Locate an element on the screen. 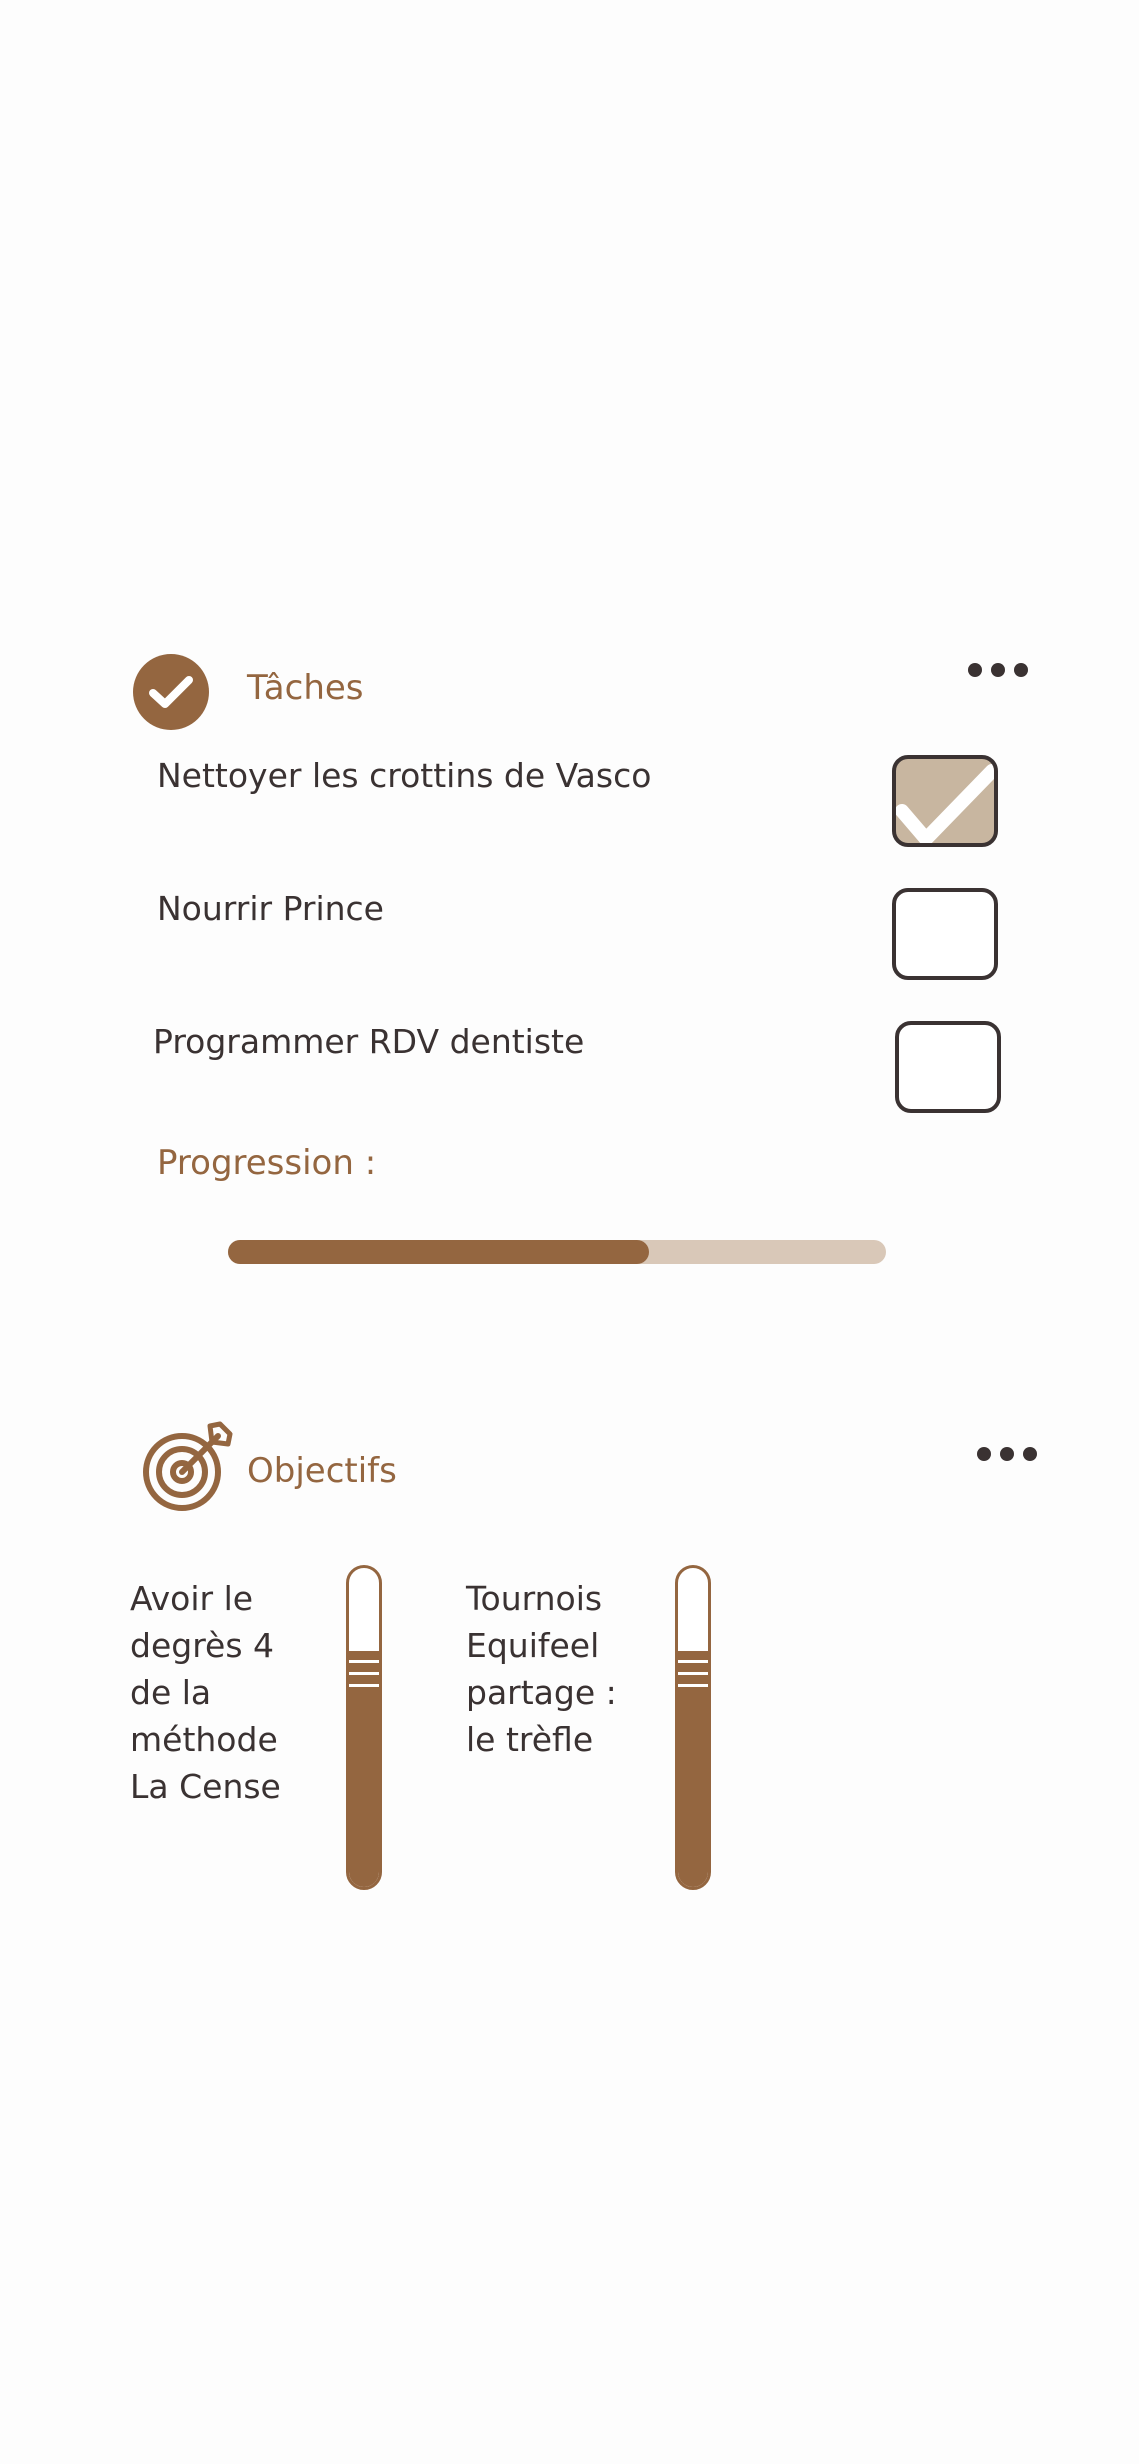 The image size is (1139, 2464). progress-label: Progression : is located at coordinates (267, 1163).